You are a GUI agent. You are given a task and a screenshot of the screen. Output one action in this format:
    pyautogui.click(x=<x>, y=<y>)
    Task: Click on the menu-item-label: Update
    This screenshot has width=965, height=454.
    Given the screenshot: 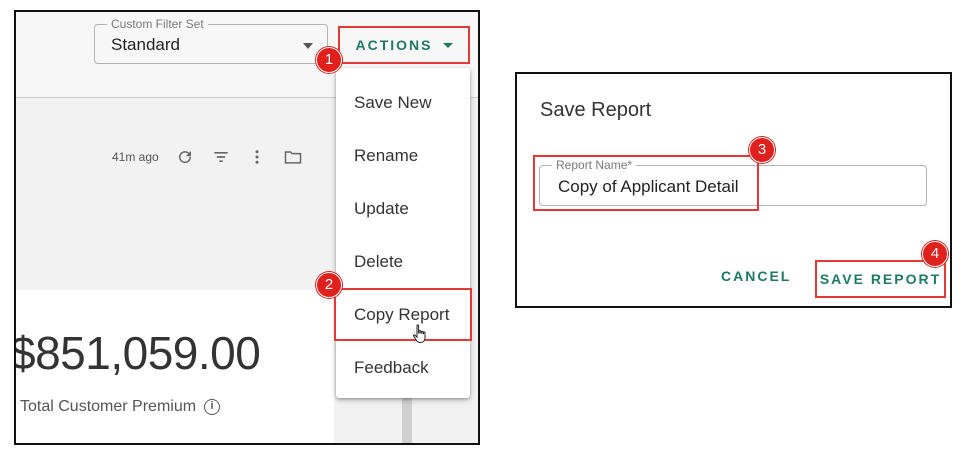 What is the action you would take?
    pyautogui.click(x=381, y=208)
    